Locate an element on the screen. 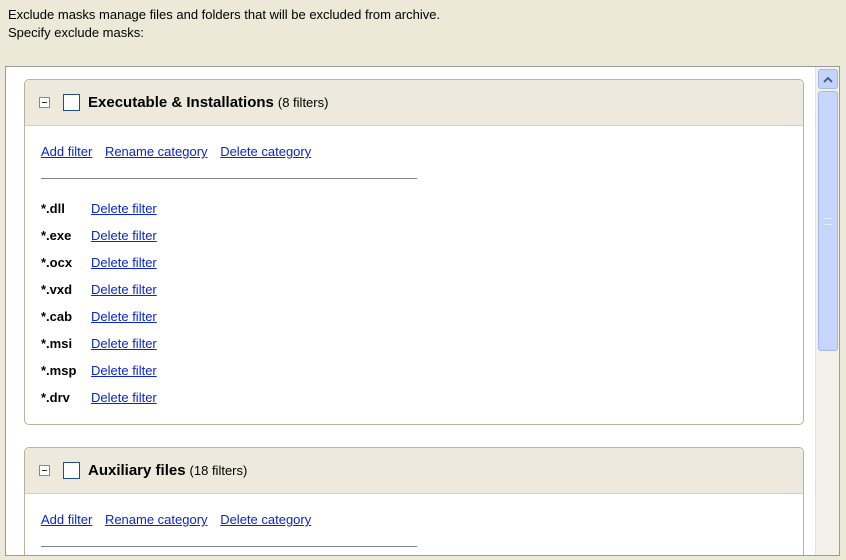  filter-mask: *.cab is located at coordinates (57, 316).